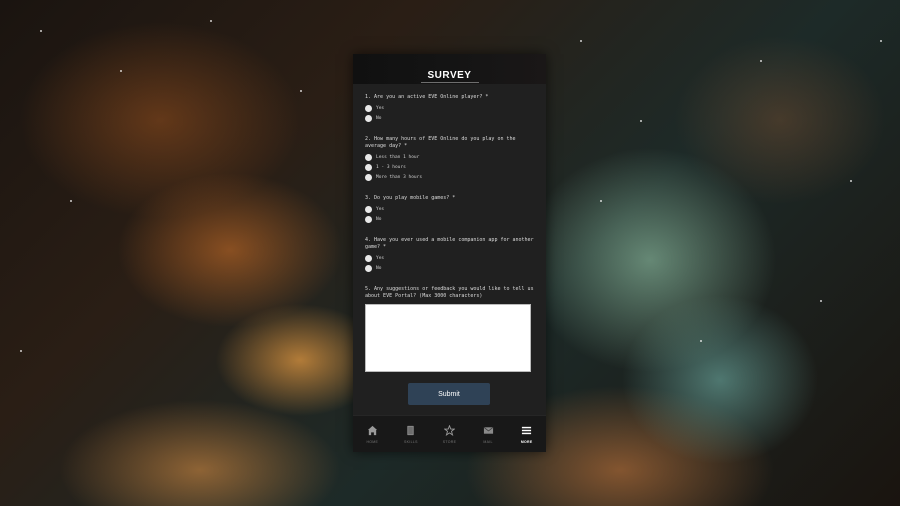  I want to click on home-icon, so click(372, 431).